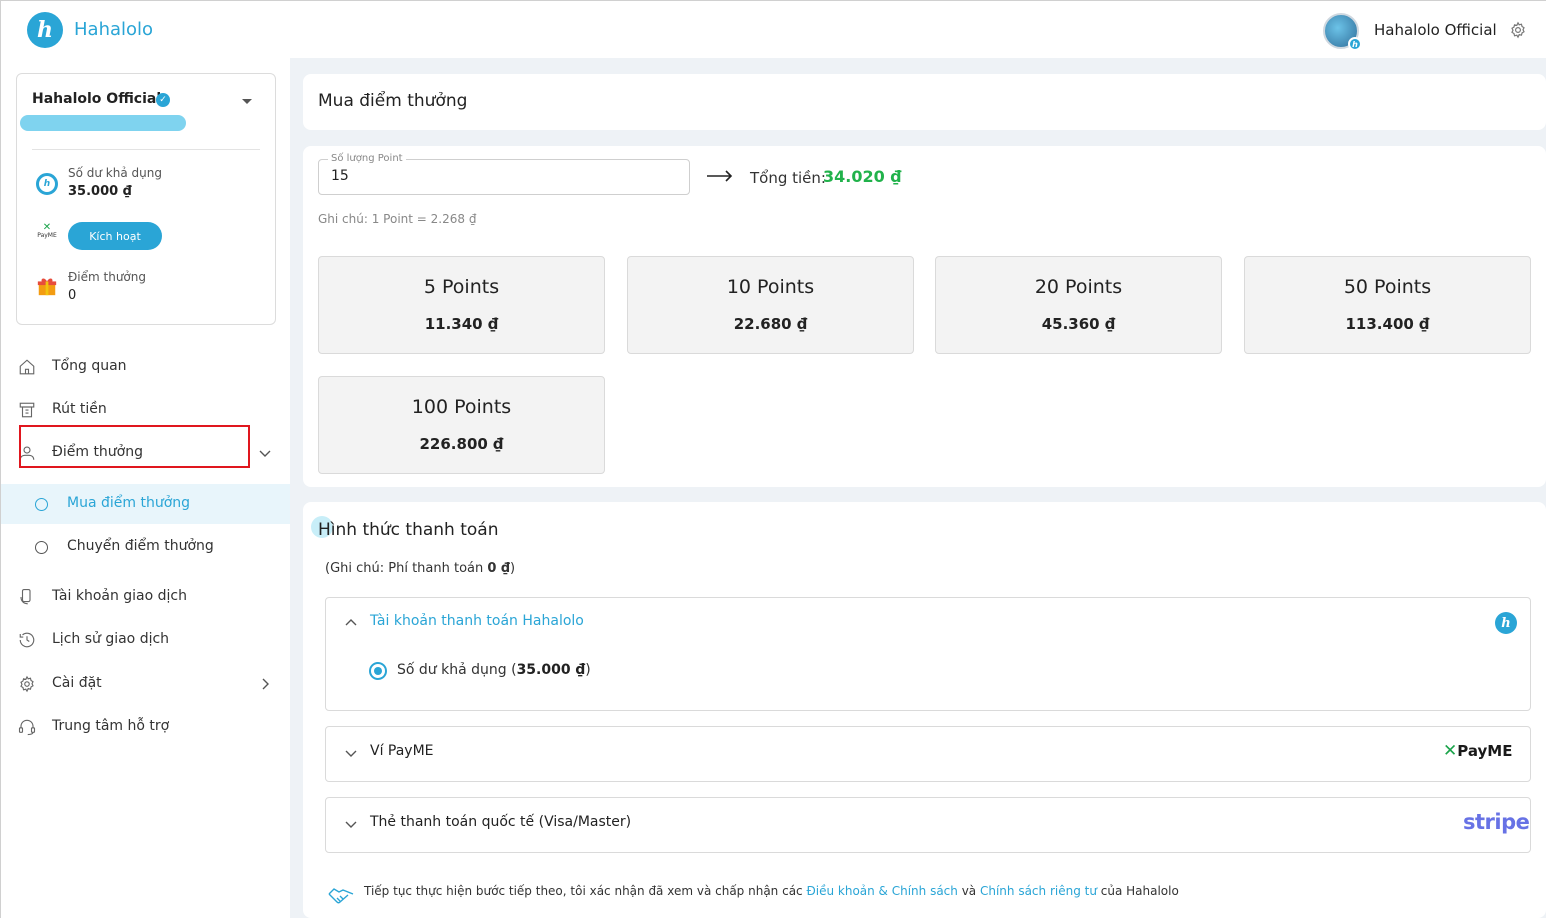 This screenshot has height=918, width=1546. Describe the element at coordinates (1078, 324) in the screenshot. I see `package-price: 45.360 ₫` at that location.